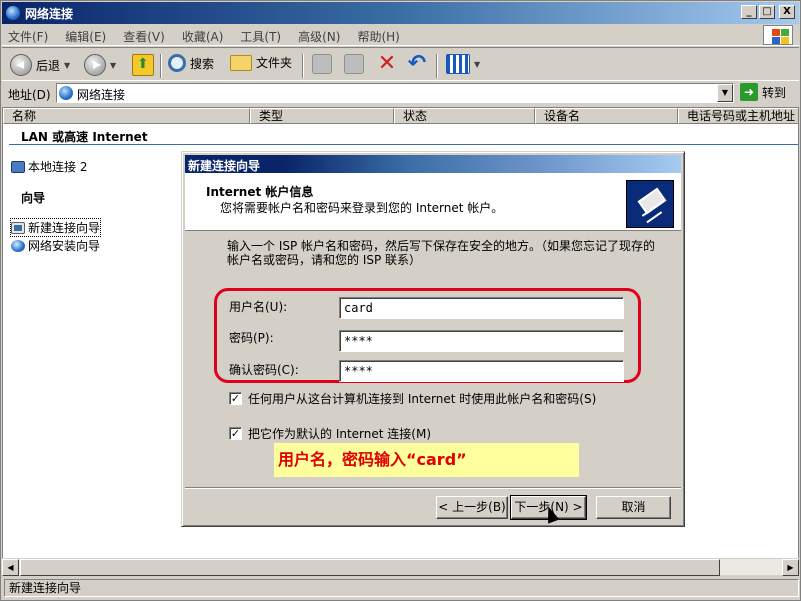 Image resolution: width=801 pixels, height=601 pixels. What do you see at coordinates (64, 246) in the screenshot?
I see `list-item-label: 网络安装向导` at bounding box center [64, 246].